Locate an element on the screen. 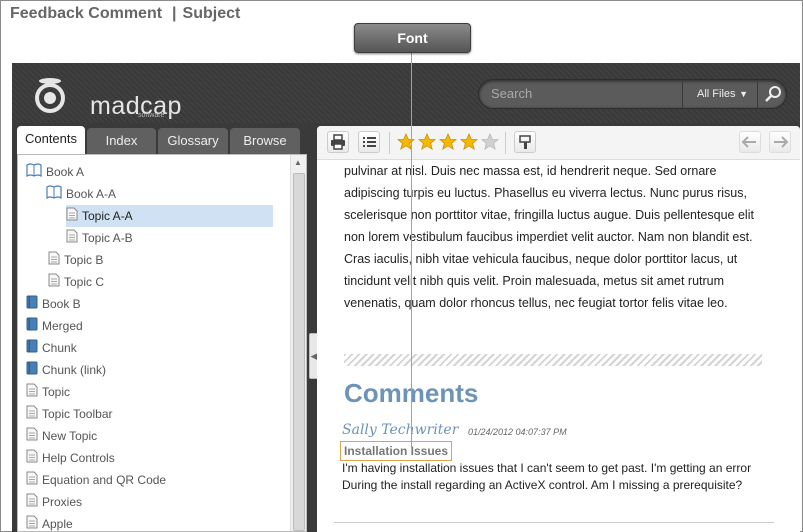 The image size is (803, 532). toc-item: Chunk (link) is located at coordinates (66, 370).